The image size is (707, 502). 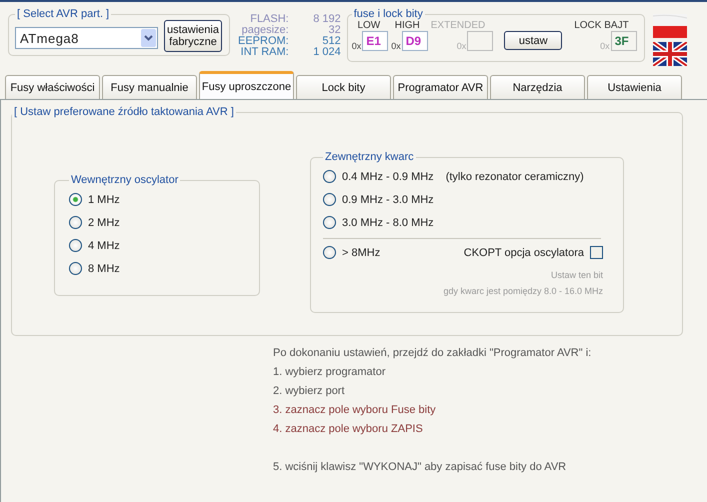 I want to click on field-label: HIGH, so click(x=407, y=25).